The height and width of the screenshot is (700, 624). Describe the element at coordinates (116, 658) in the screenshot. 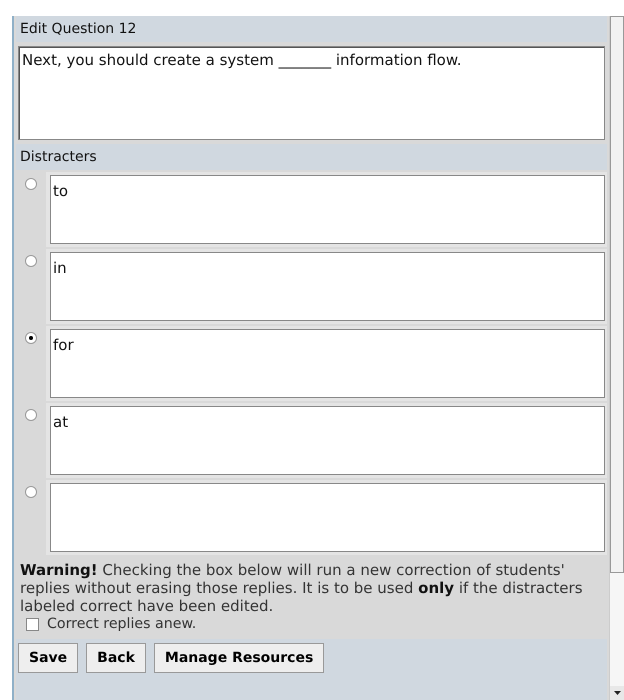

I see `form-button: Back` at that location.